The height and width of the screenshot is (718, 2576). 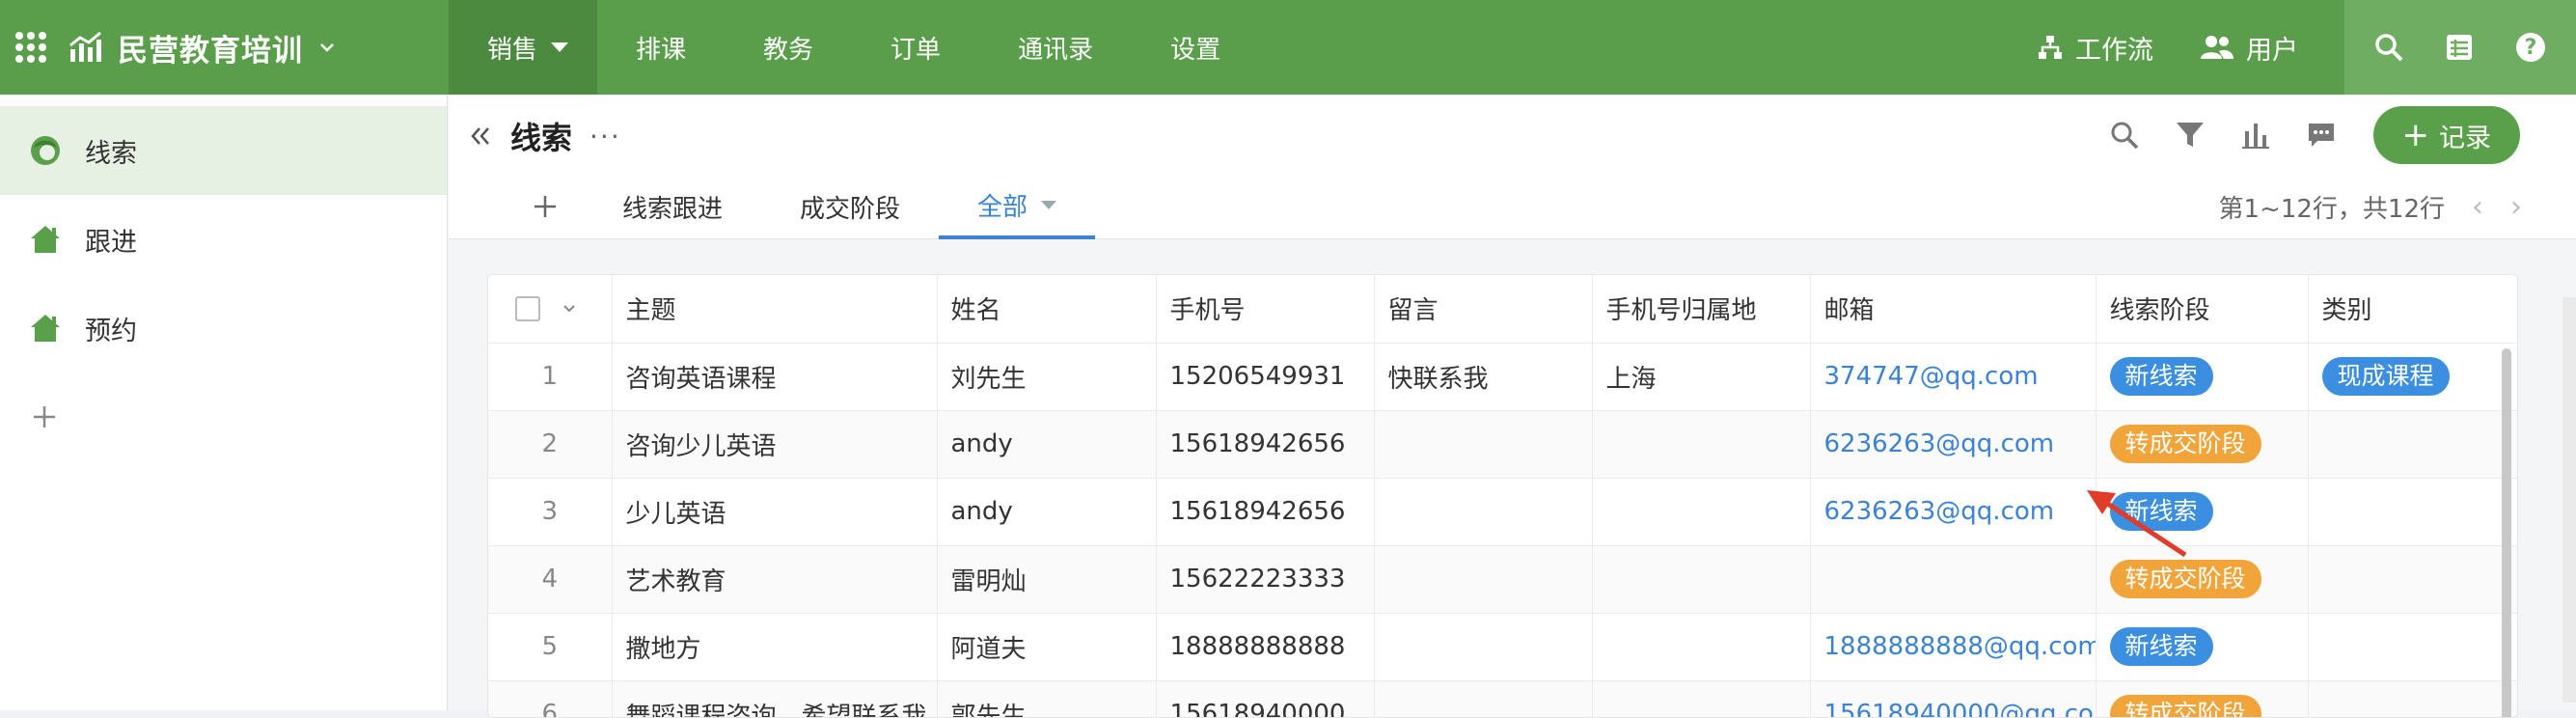 I want to click on cell-phone: 15618940000, so click(x=1265, y=698).